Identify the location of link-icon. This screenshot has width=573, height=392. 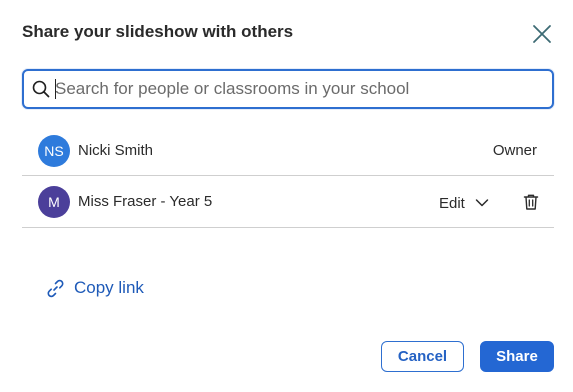
(55, 288).